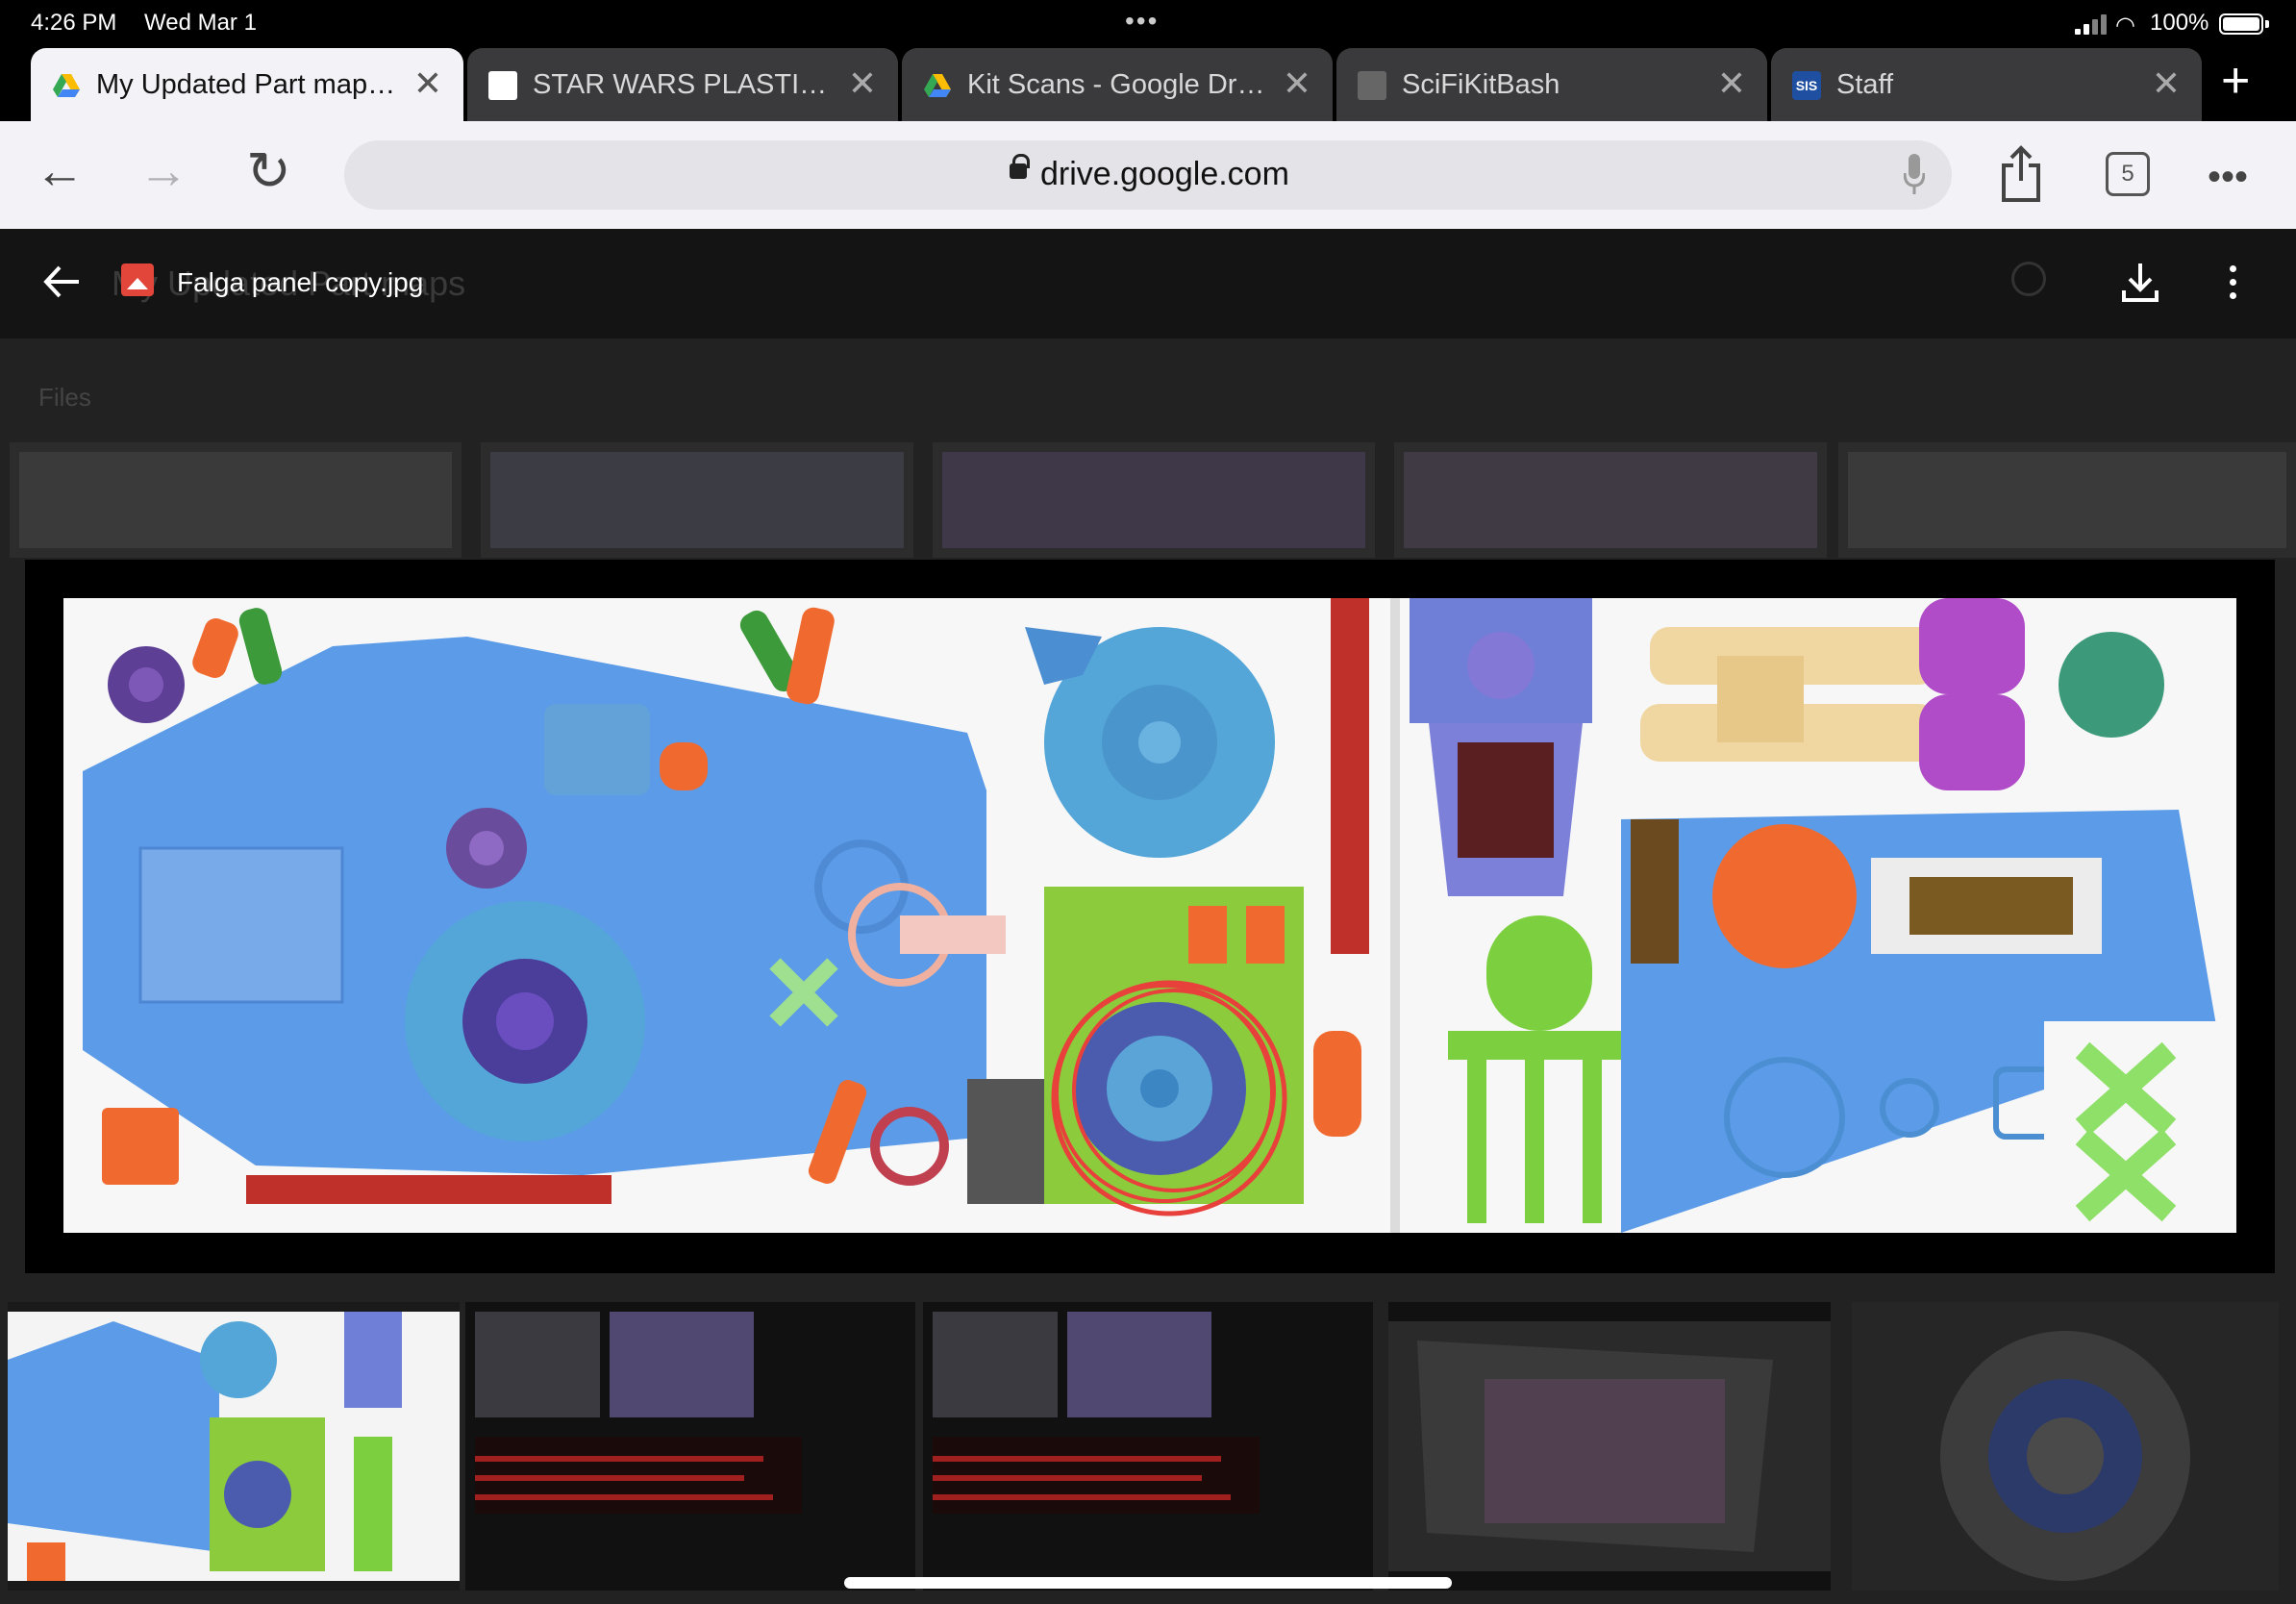  I want to click on url-text: drive.google.com, so click(1164, 174).